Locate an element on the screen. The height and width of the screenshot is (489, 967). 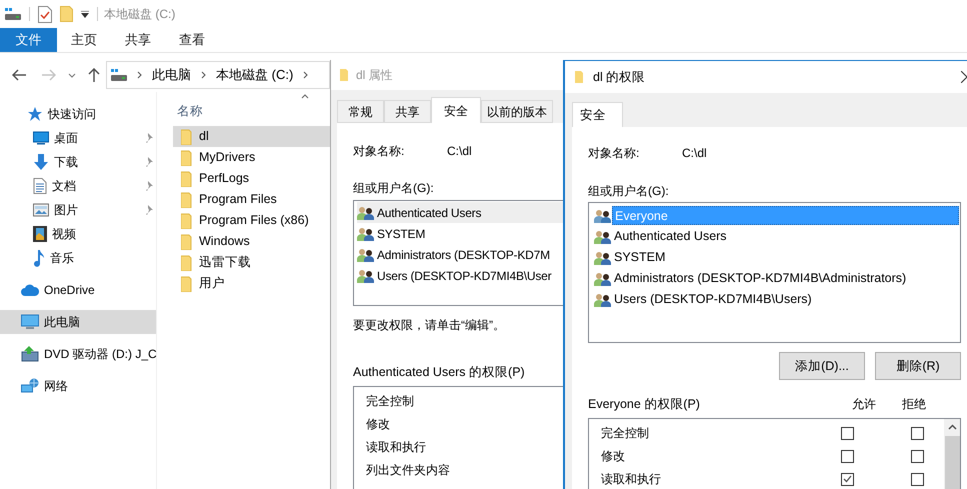
tab: 共享 is located at coordinates (407, 111).